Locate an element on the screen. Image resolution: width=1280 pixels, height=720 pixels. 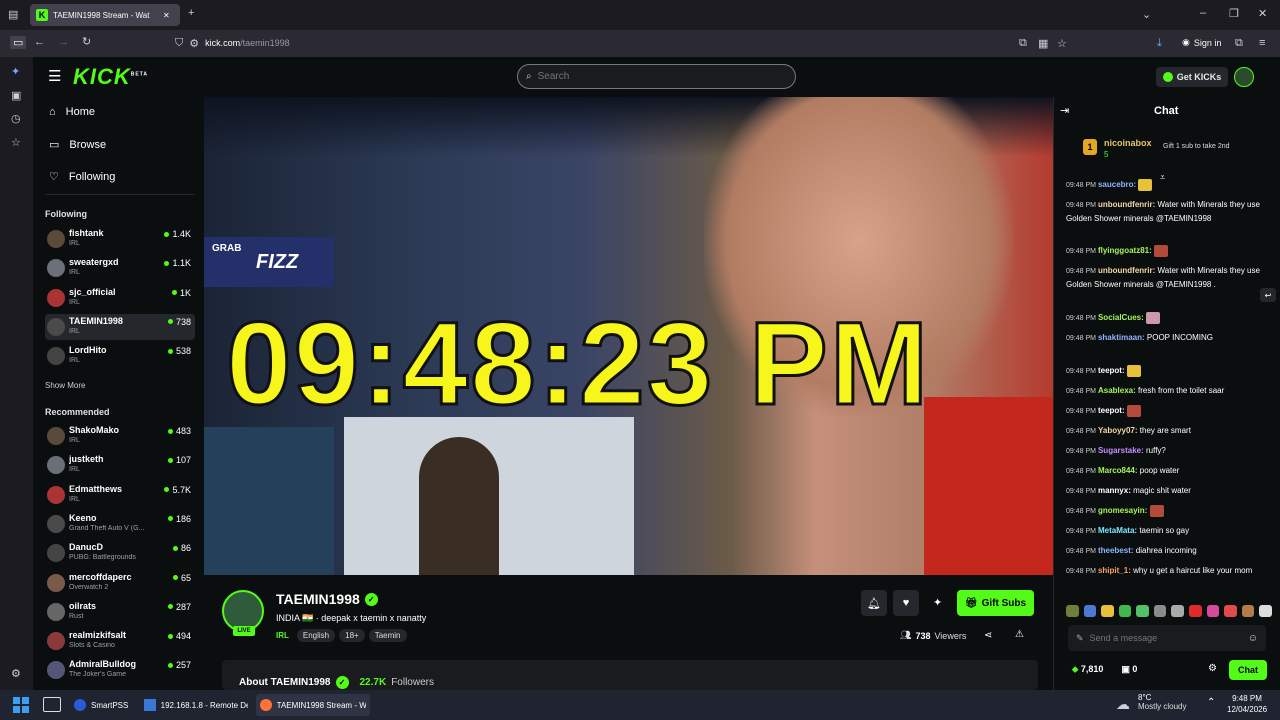
tray-chevron-icon: ⌃ is located at coordinates (1211, 702).